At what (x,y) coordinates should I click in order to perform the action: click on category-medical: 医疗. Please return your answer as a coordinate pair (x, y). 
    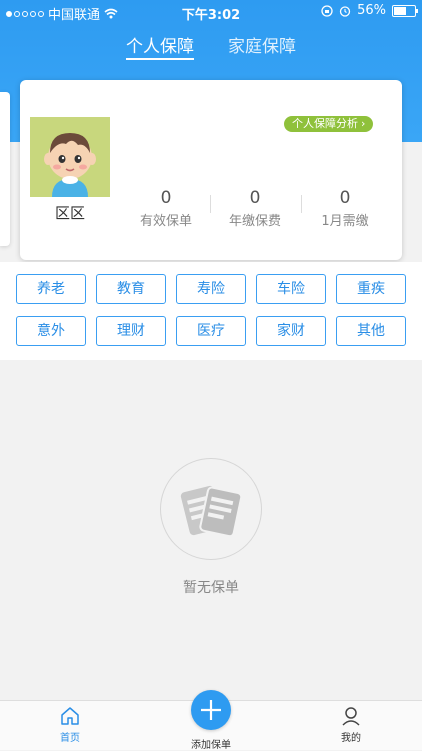
    Looking at the image, I should click on (211, 331).